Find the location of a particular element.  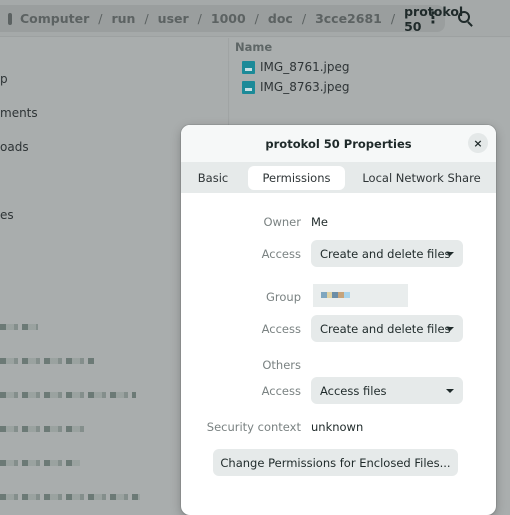

owner-value: Me is located at coordinates (319, 222).